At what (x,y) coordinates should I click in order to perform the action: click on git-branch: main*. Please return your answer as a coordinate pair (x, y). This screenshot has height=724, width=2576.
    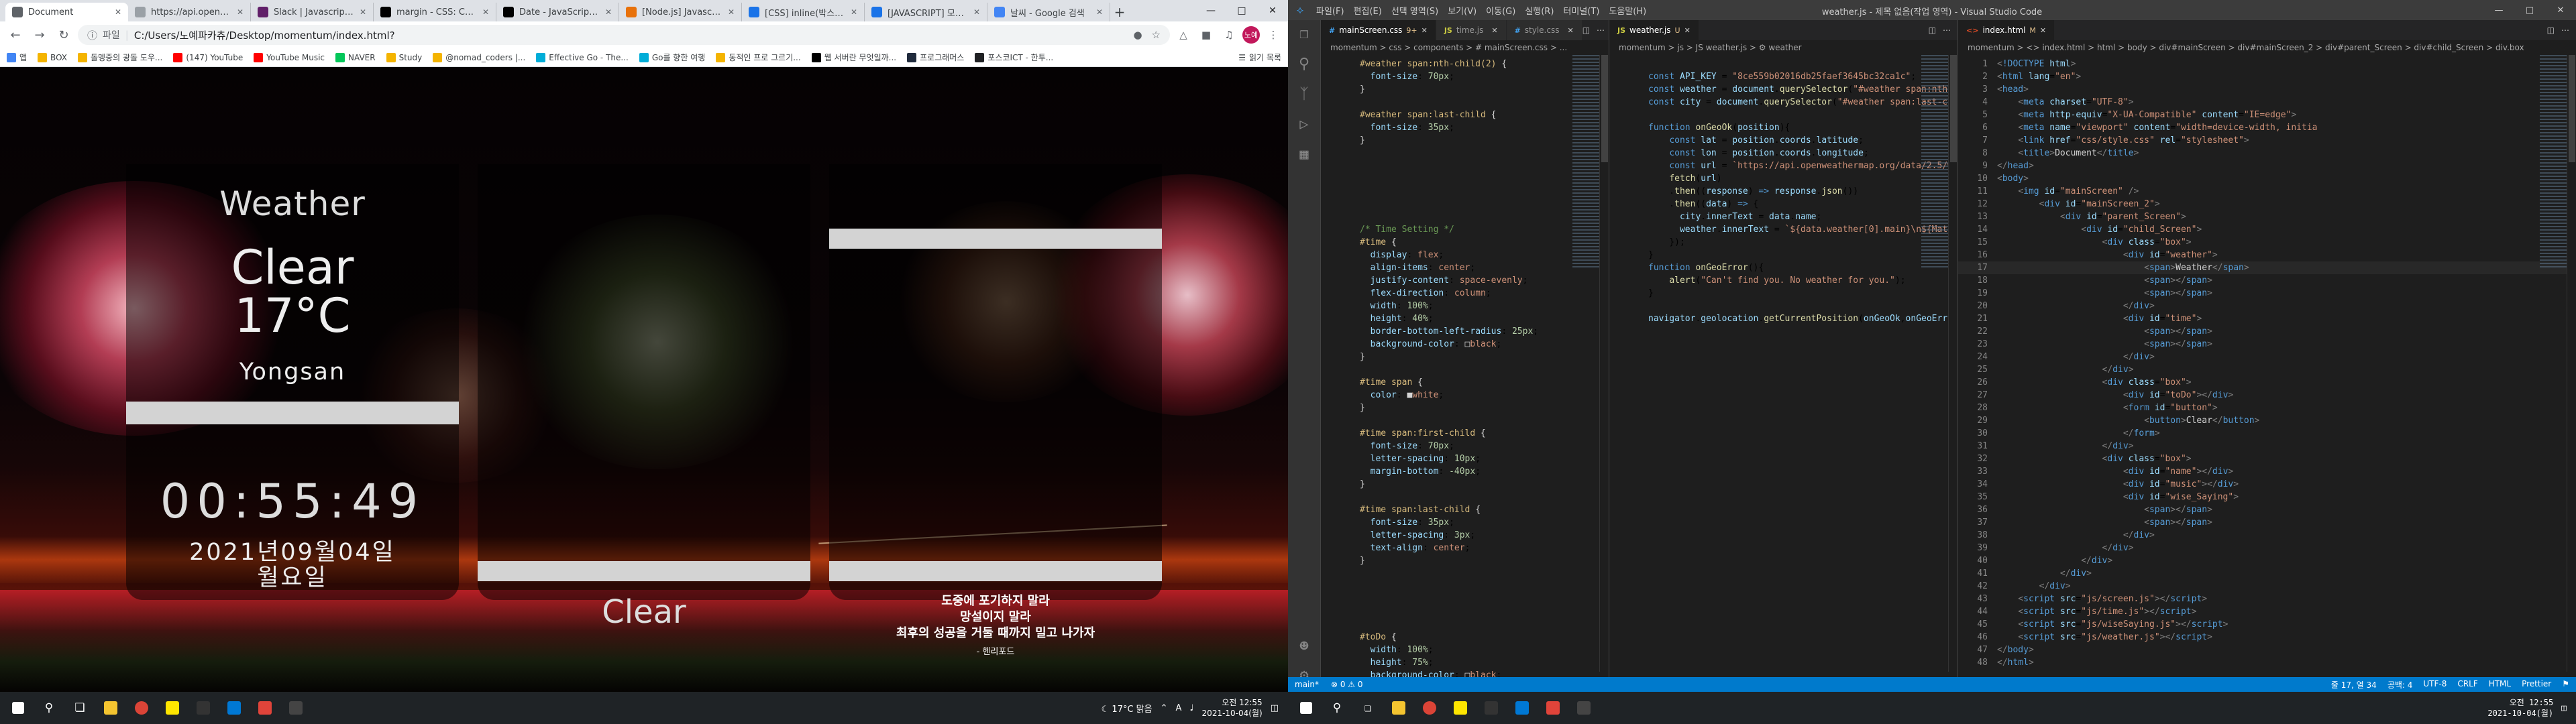
    Looking at the image, I should click on (1307, 684).